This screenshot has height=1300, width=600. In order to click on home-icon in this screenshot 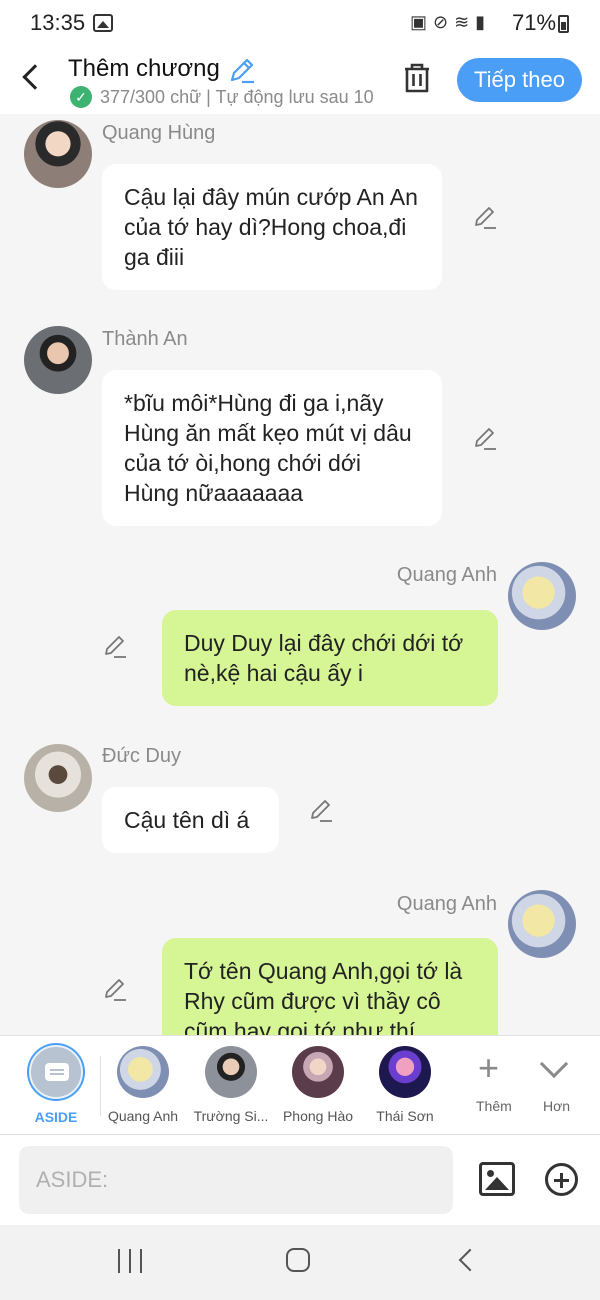, I will do `click(298, 1260)`.